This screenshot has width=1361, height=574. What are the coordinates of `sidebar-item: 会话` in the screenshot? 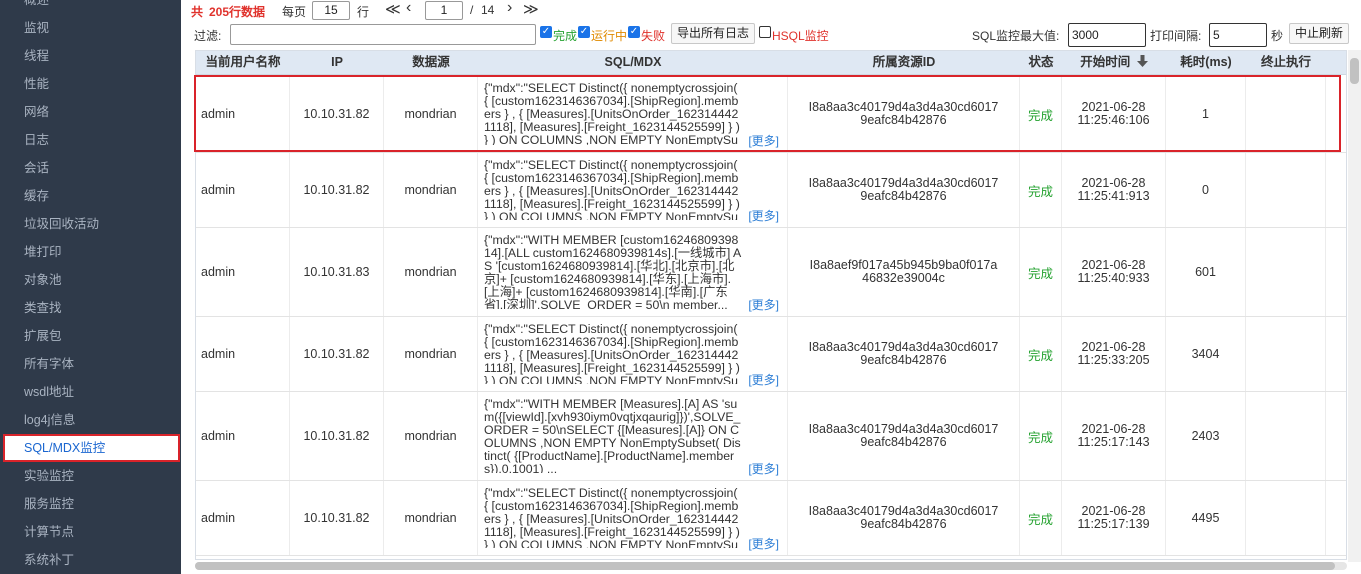 It's located at (90, 168).